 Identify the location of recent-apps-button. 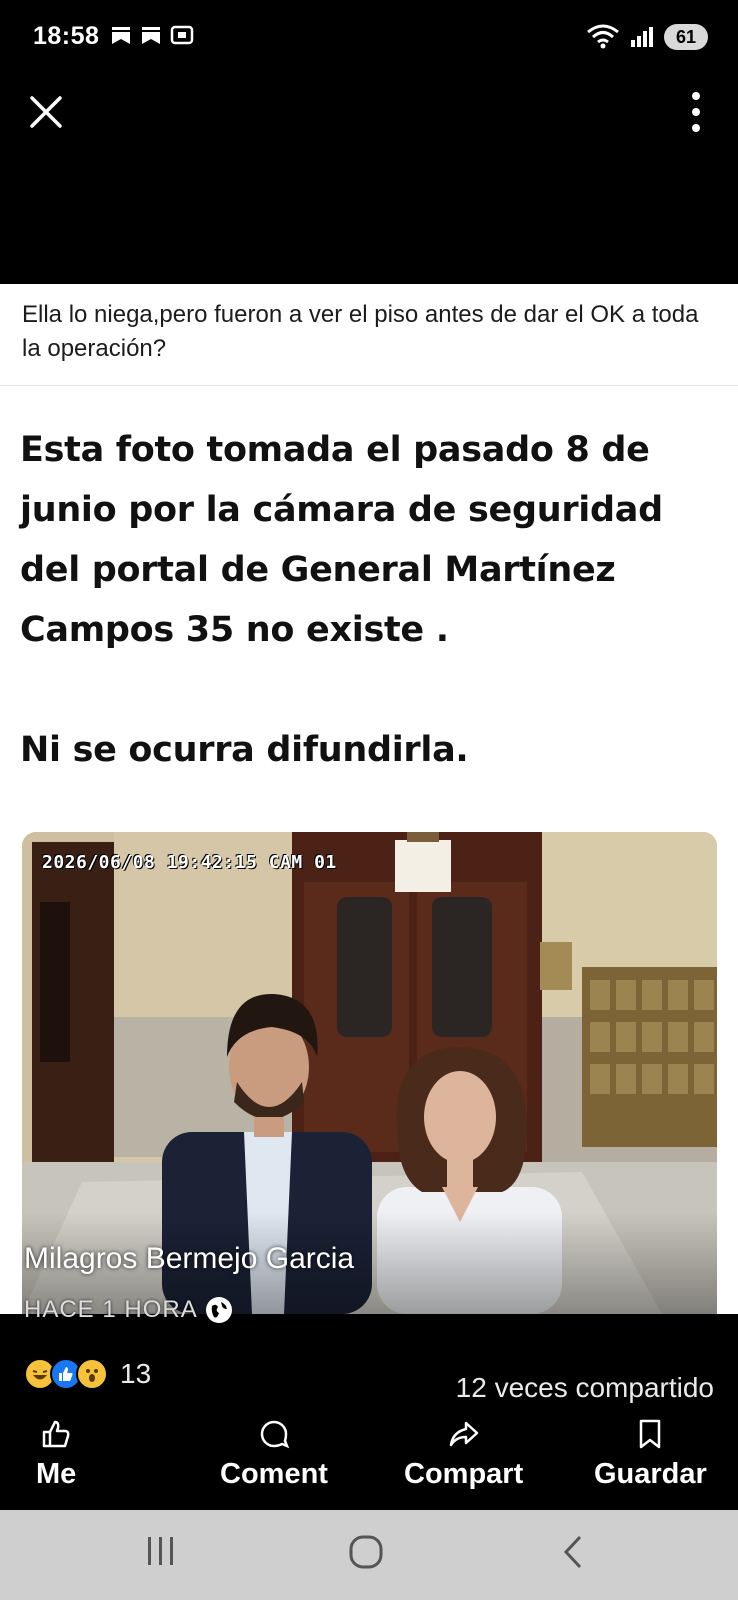
(161, 1553).